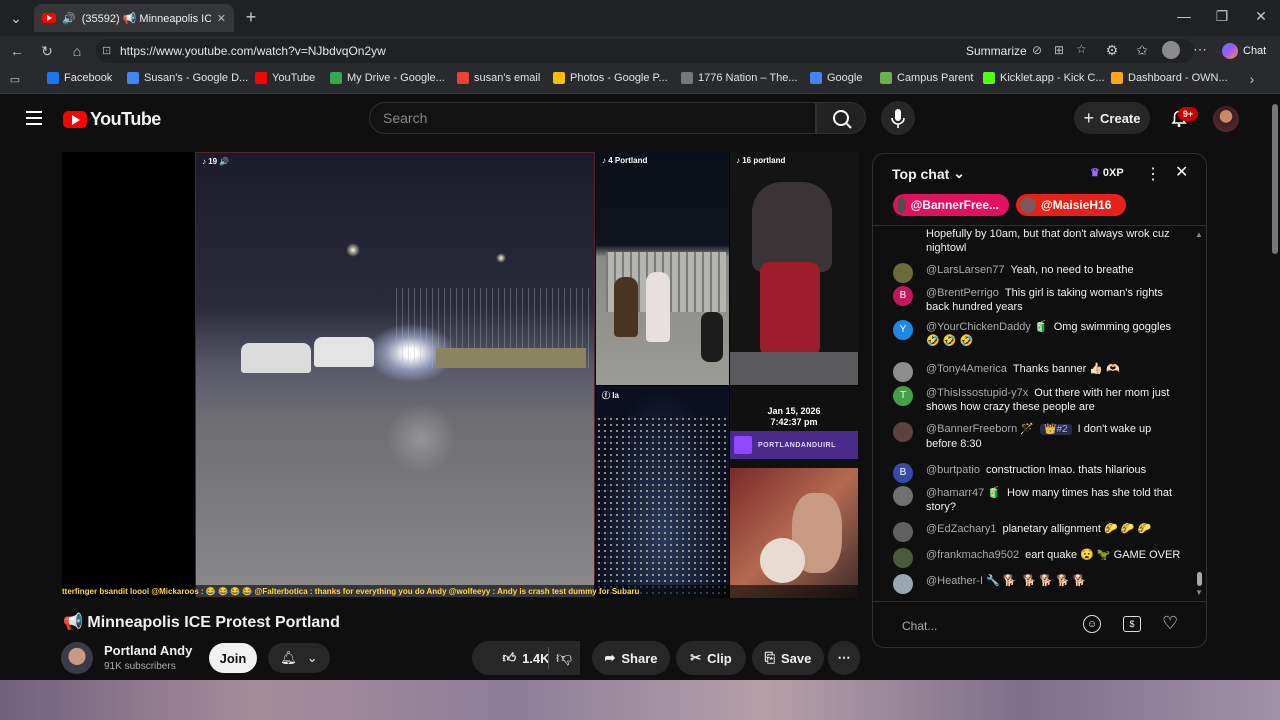 Image resolution: width=1280 pixels, height=720 pixels. Describe the element at coordinates (962, 293) in the screenshot. I see `chat-author-name: @BrentPerrigo` at that location.